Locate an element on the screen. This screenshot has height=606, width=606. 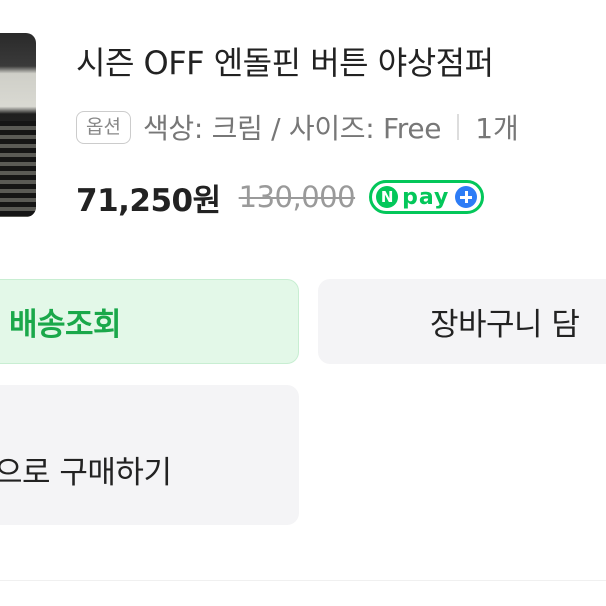
npay-plus-badge: N pay is located at coordinates (427, 197).